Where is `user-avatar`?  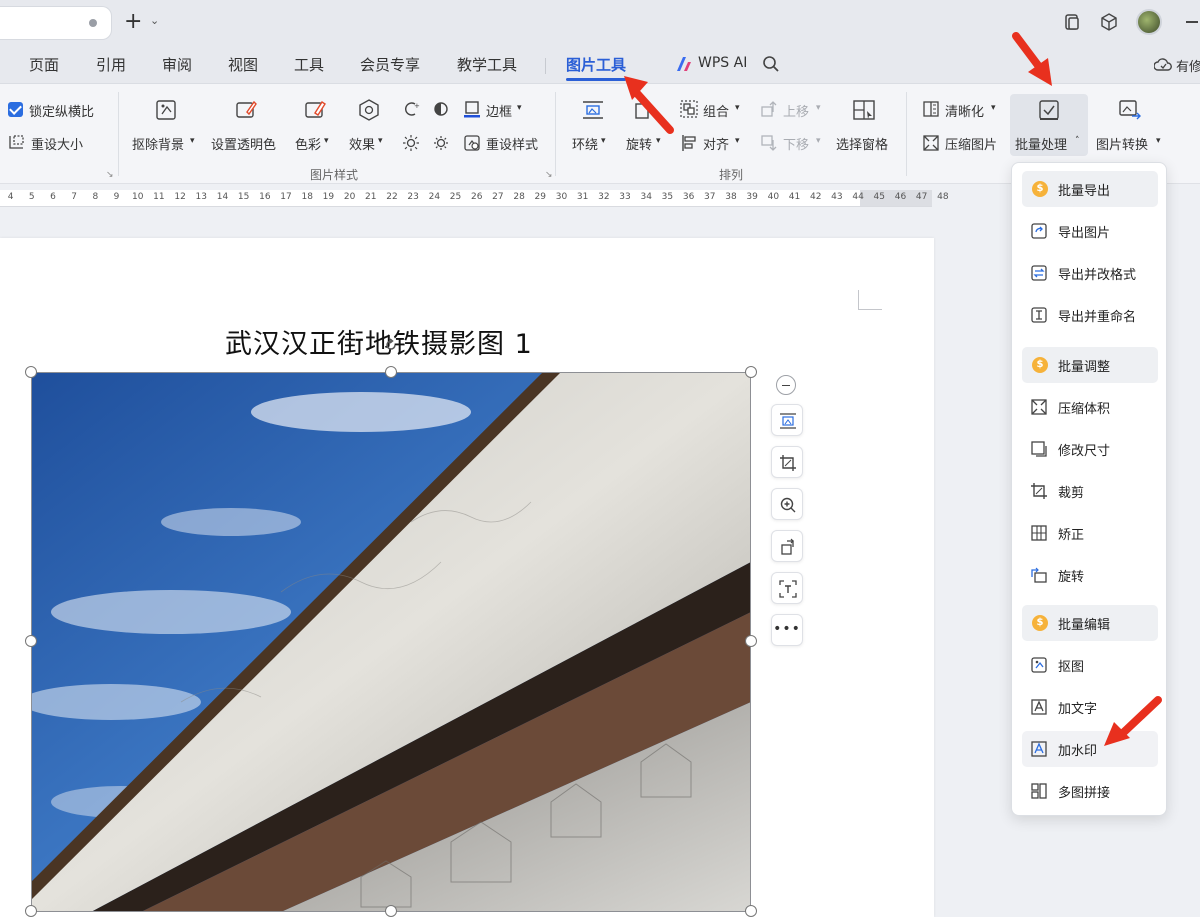 user-avatar is located at coordinates (1149, 22).